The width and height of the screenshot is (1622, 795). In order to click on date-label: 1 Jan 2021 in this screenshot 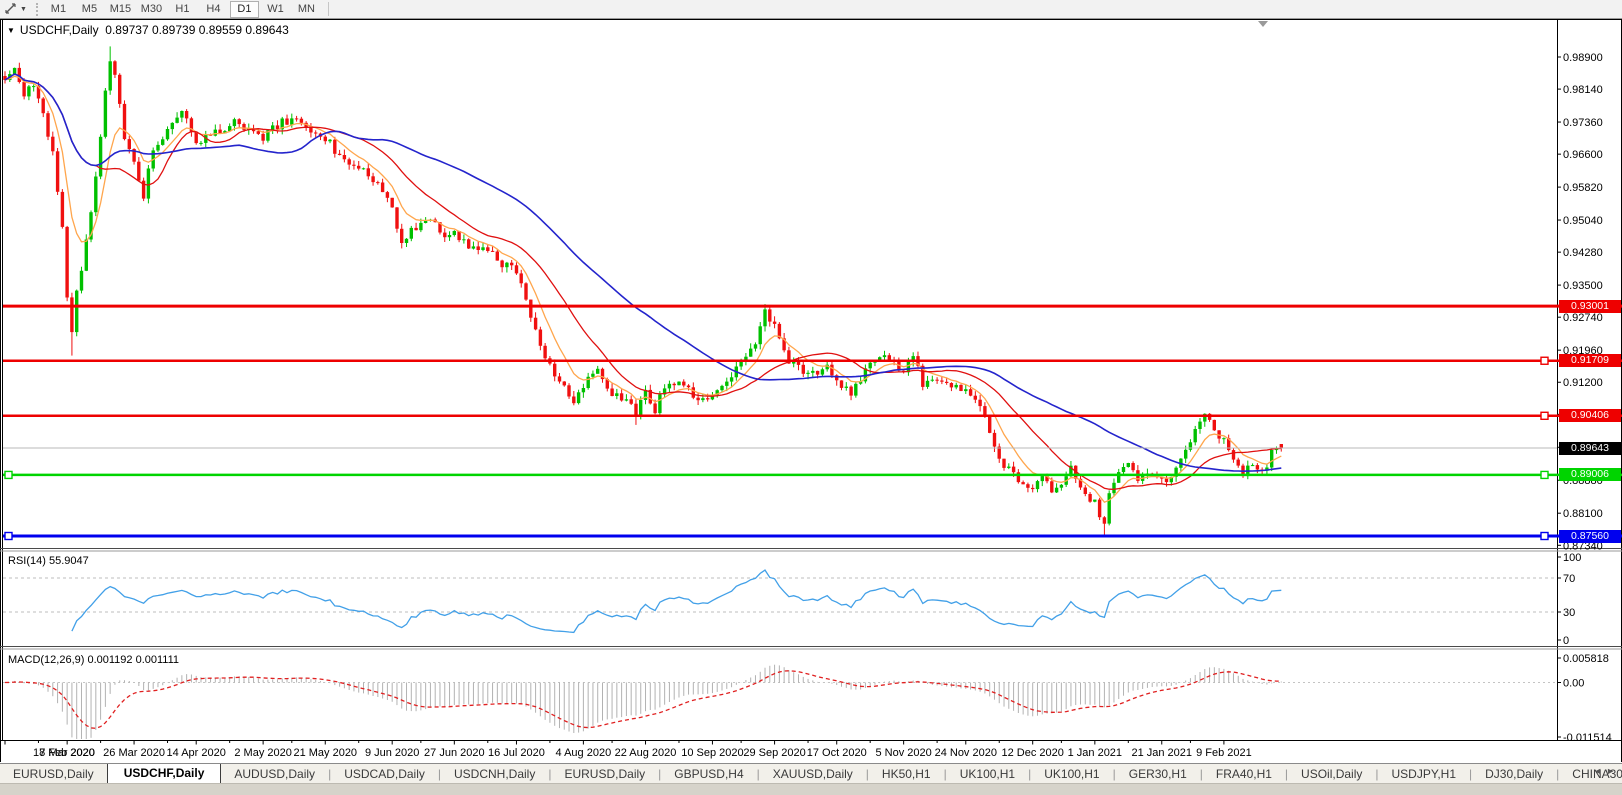, I will do `click(1095, 753)`.